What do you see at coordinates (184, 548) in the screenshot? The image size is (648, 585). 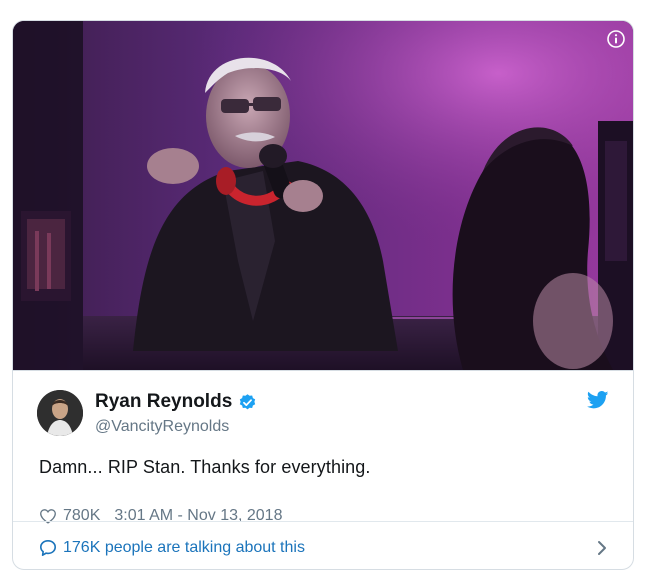 I see `talking-count: 176K people are talking about this` at bounding box center [184, 548].